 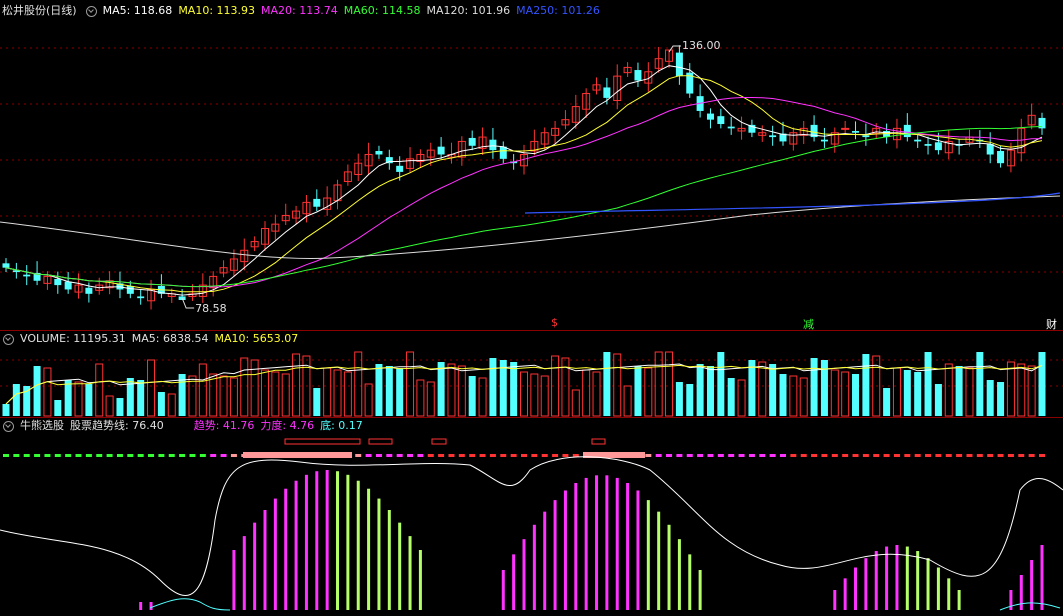 What do you see at coordinates (530, 227) in the screenshot?
I see `ma120-line` at bounding box center [530, 227].